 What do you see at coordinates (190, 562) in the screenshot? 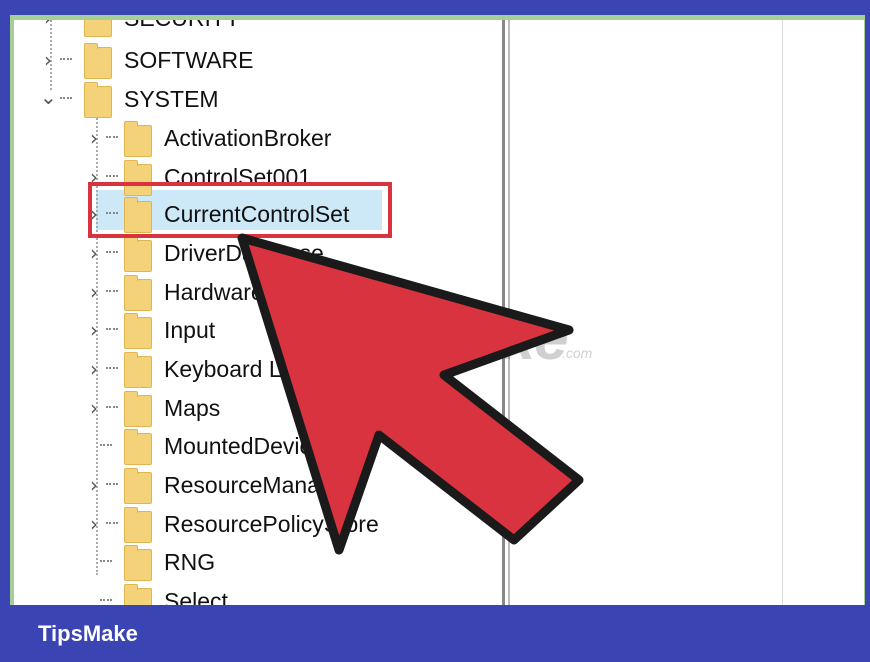
I see `tree-item-label: RNG` at bounding box center [190, 562].